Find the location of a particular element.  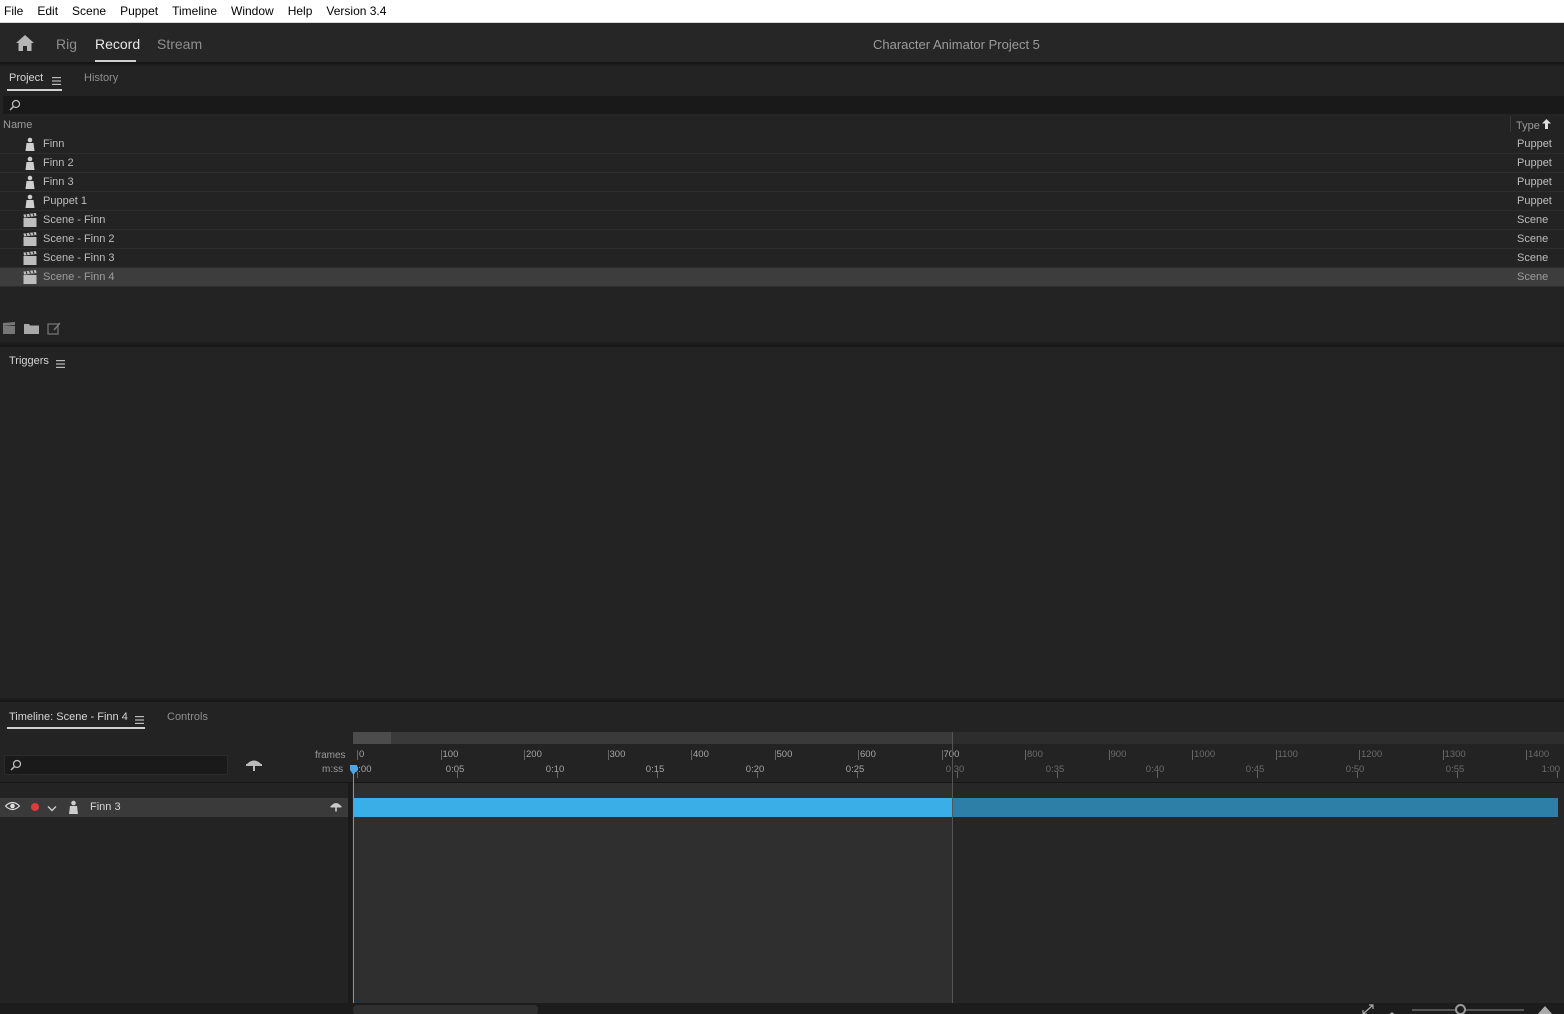

frame-tick-label: 200 is located at coordinates (534, 754).